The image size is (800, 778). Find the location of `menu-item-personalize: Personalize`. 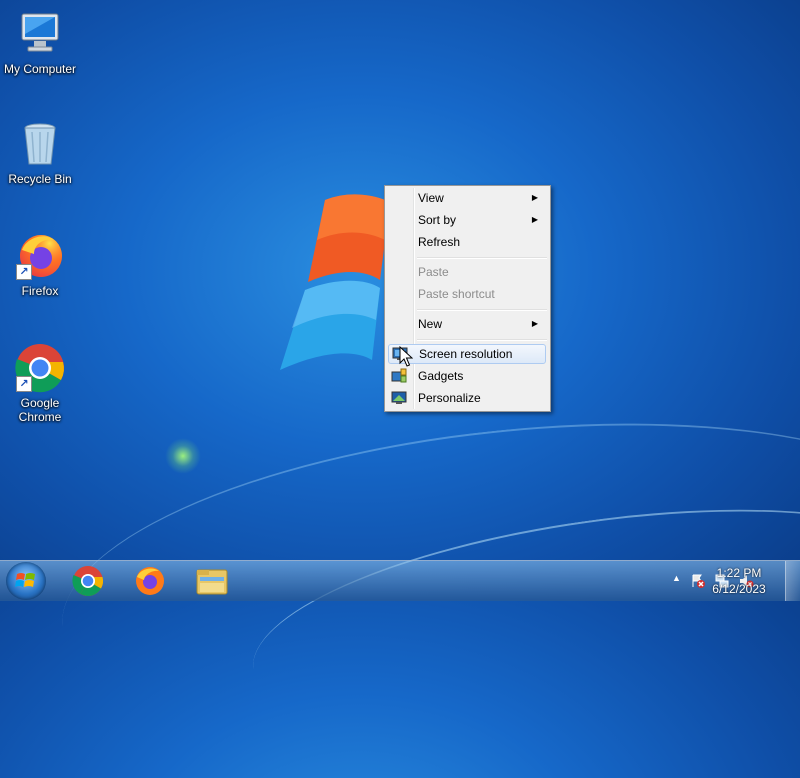

menu-item-personalize: Personalize is located at coordinates (467, 398).